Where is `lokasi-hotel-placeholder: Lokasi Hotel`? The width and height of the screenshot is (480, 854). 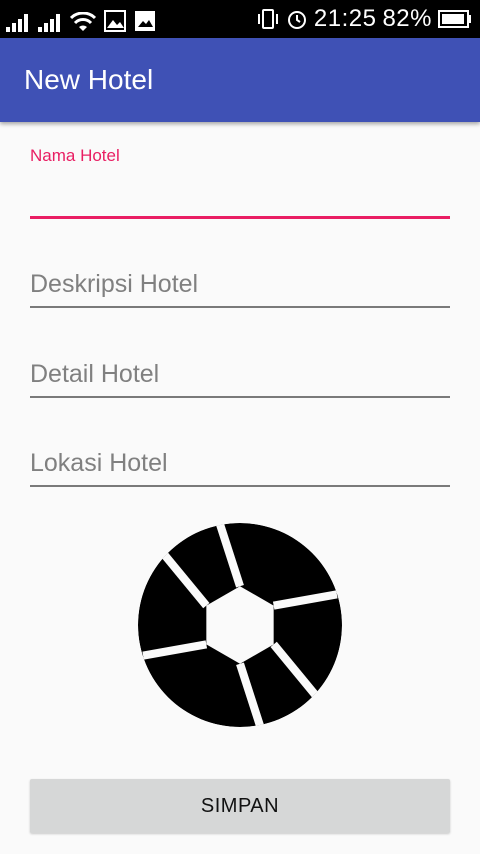 lokasi-hotel-placeholder: Lokasi Hotel is located at coordinates (99, 463).